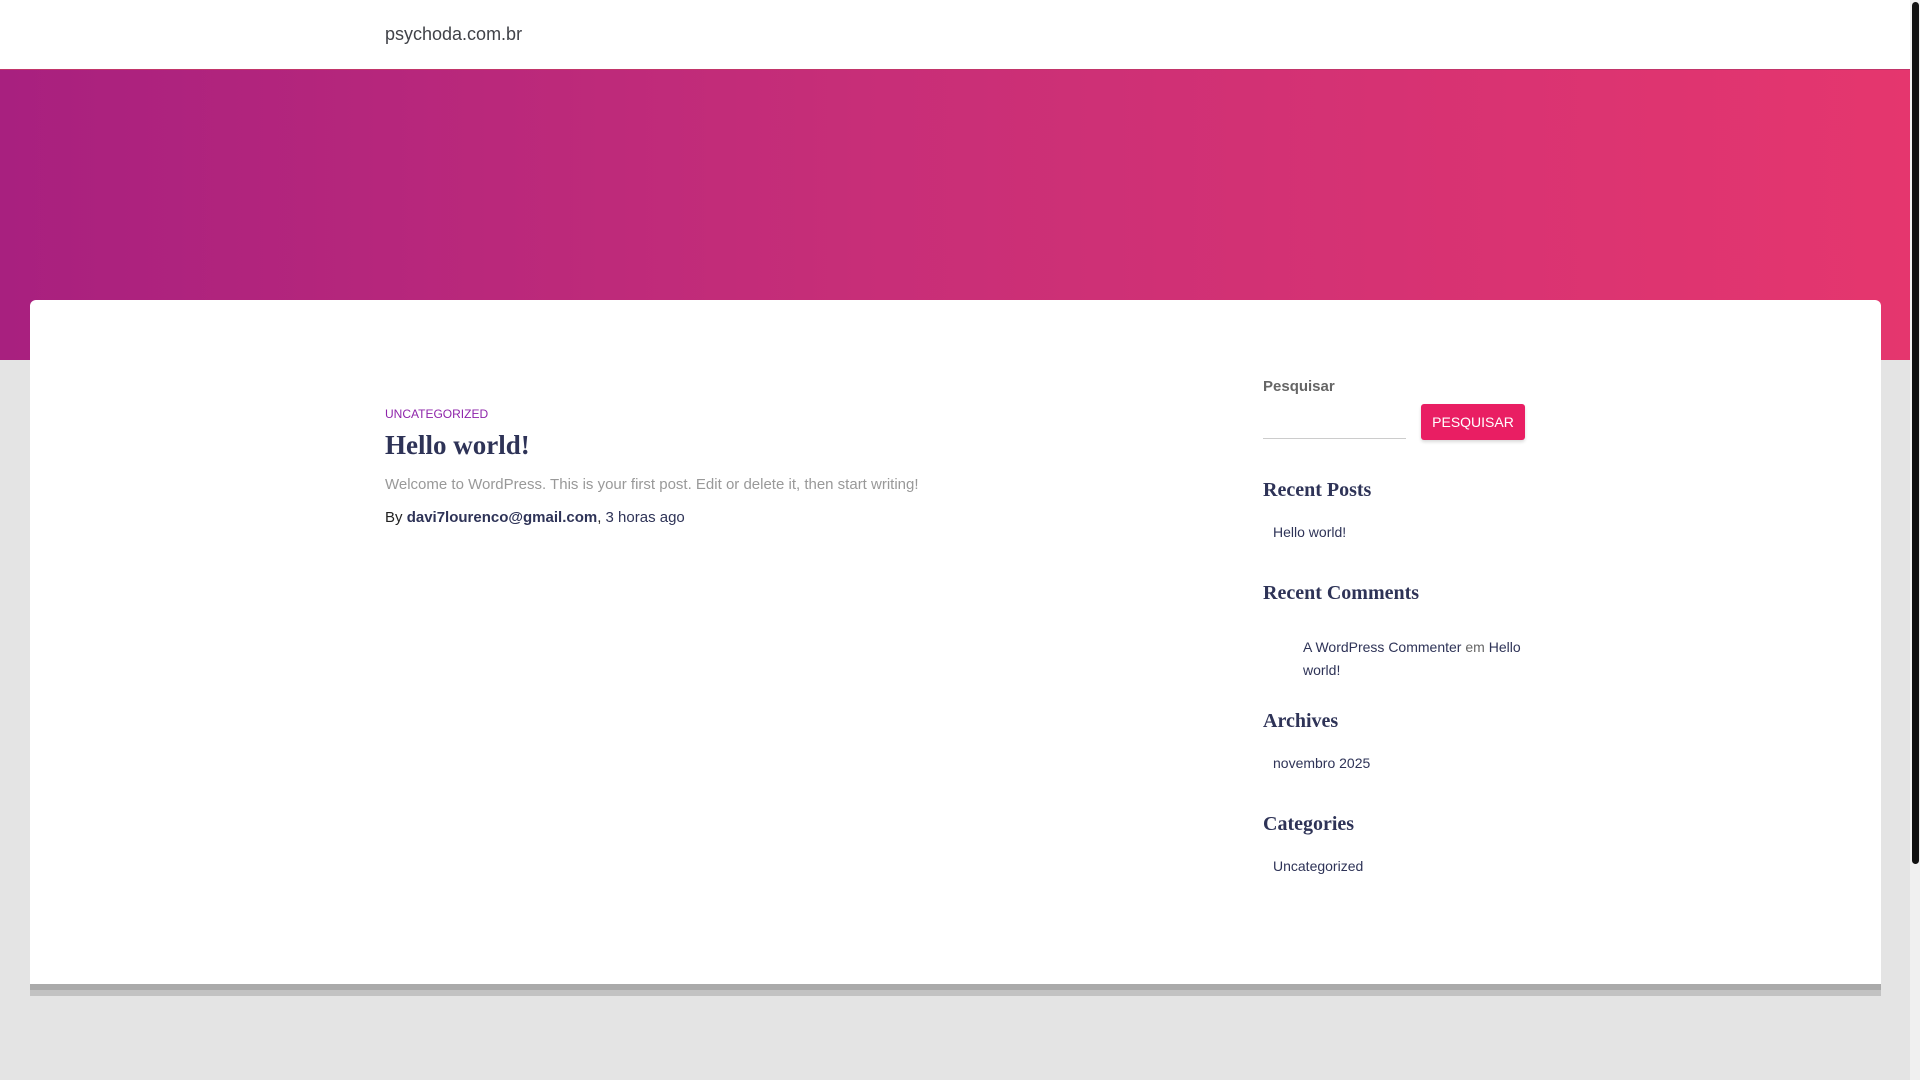  Describe the element at coordinates (955, 35) in the screenshot. I see `top-navbar: psychoda.com.br` at that location.